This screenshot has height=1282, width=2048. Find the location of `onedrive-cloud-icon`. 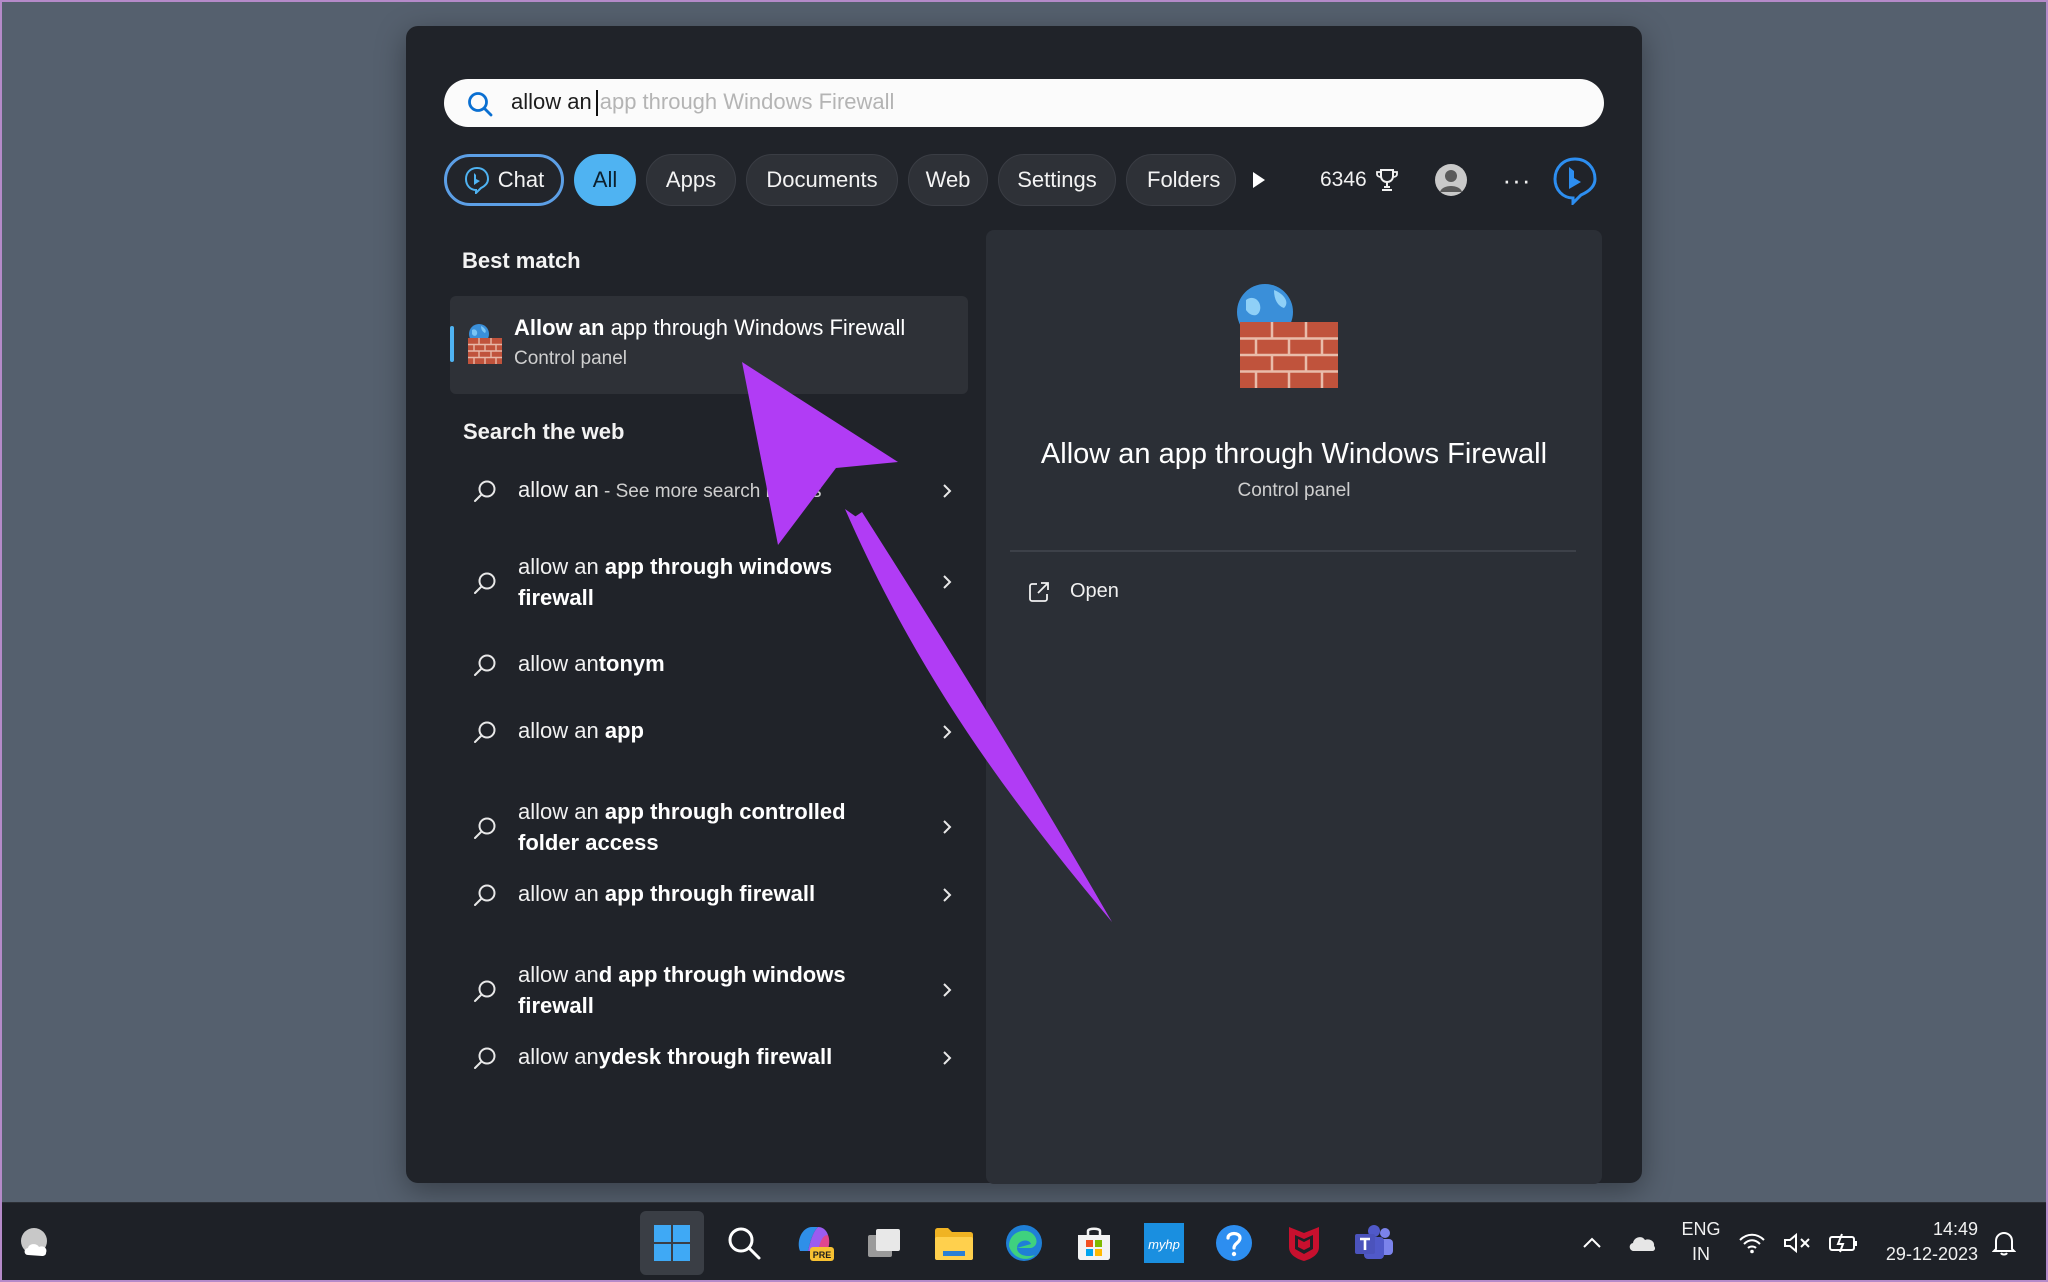

onedrive-cloud-icon is located at coordinates (1642, 1244).